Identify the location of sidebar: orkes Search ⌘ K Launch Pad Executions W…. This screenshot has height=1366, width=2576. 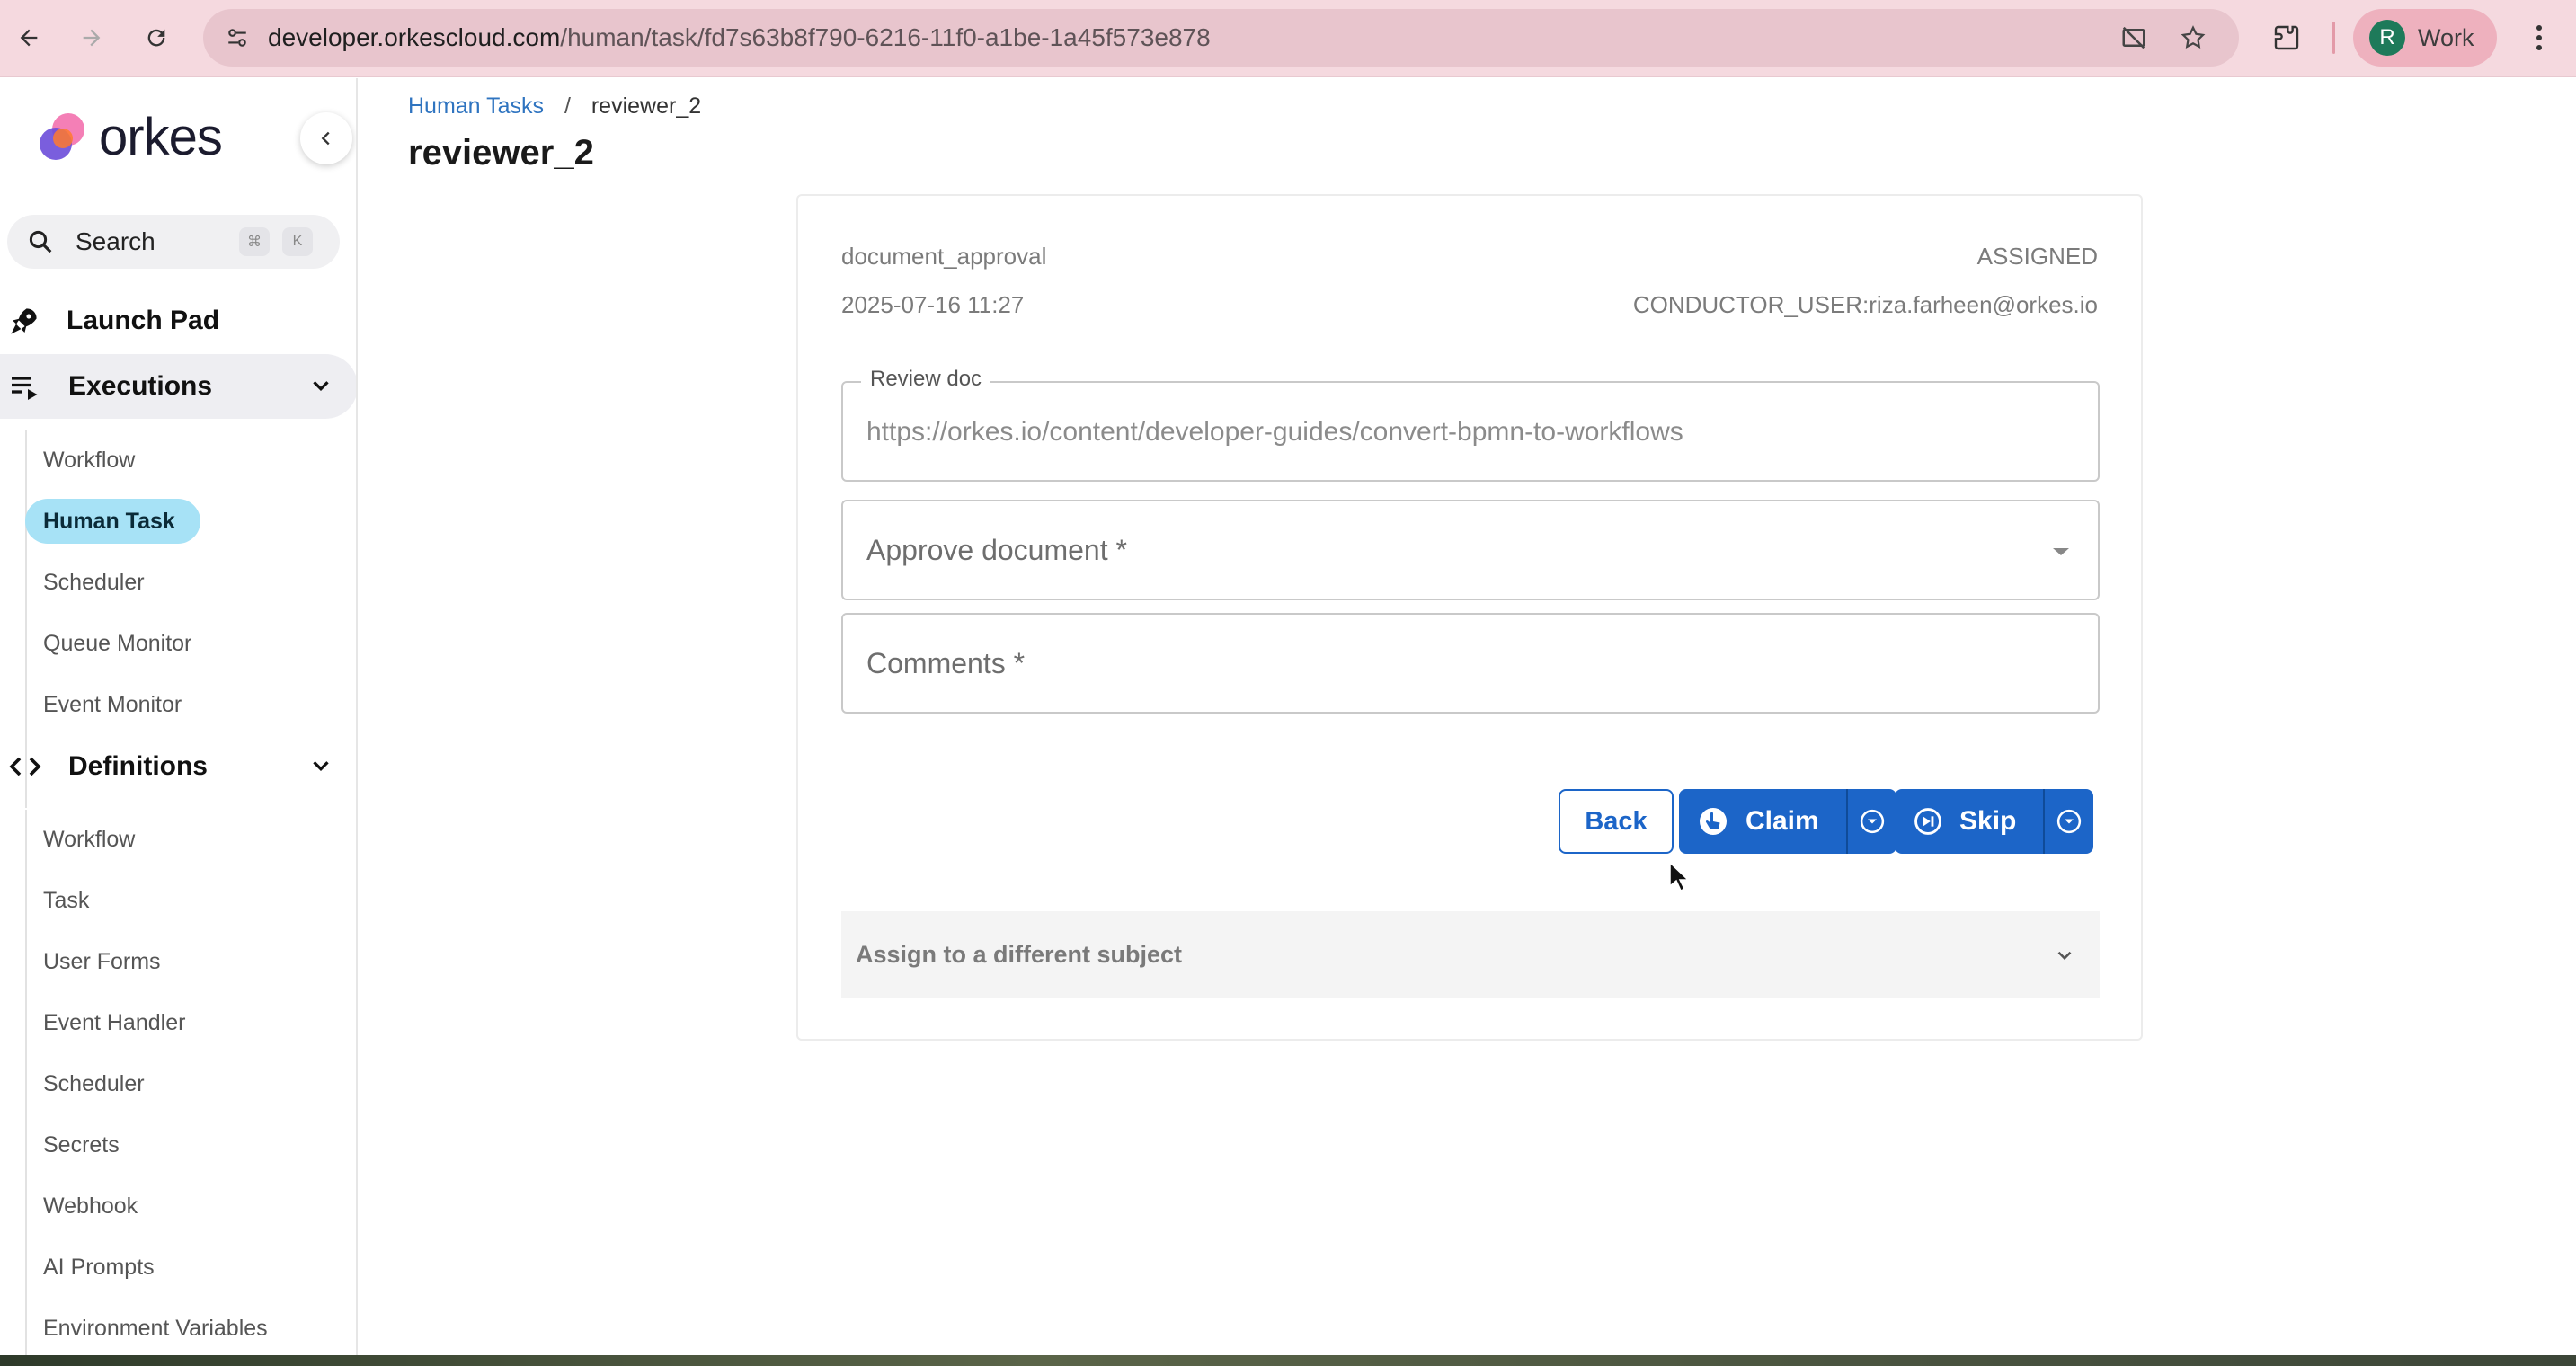
(179, 722).